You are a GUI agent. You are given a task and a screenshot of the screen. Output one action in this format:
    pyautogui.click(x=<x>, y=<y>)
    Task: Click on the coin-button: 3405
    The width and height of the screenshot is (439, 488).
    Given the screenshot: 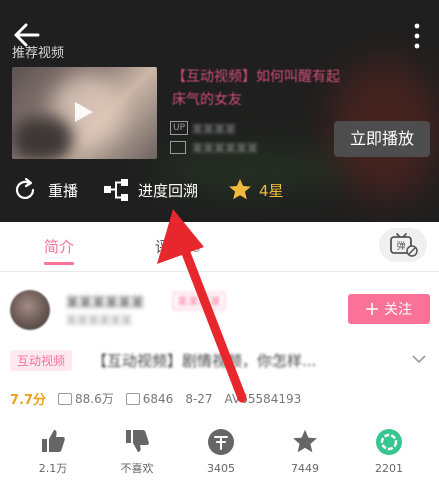 What is the action you would take?
    pyautogui.click(x=221, y=451)
    